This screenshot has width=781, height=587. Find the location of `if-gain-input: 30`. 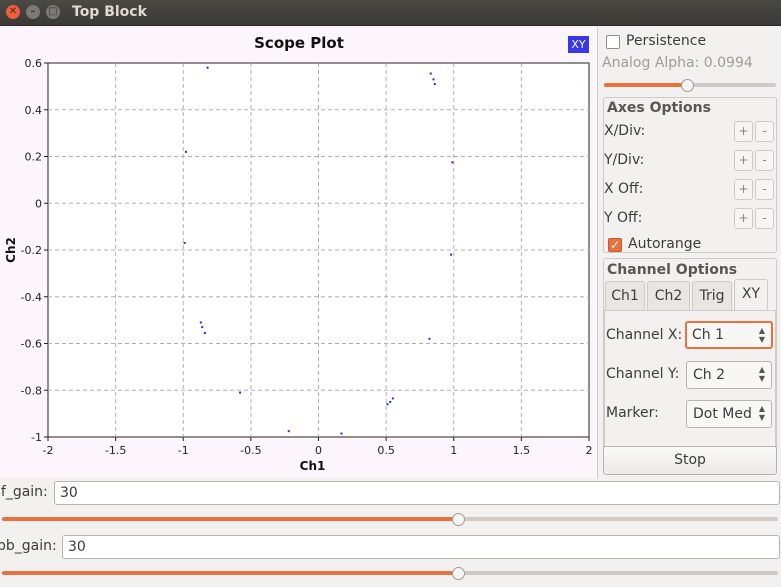

if-gain-input: 30 is located at coordinates (417, 493).